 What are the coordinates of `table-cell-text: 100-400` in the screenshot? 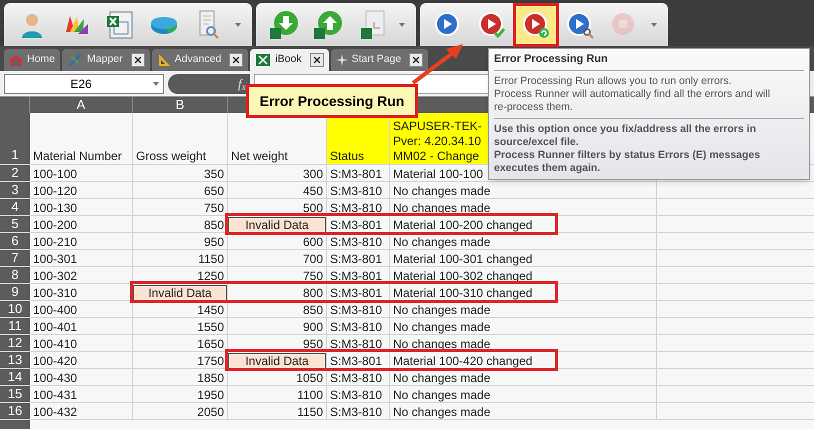 It's located at (55, 310).